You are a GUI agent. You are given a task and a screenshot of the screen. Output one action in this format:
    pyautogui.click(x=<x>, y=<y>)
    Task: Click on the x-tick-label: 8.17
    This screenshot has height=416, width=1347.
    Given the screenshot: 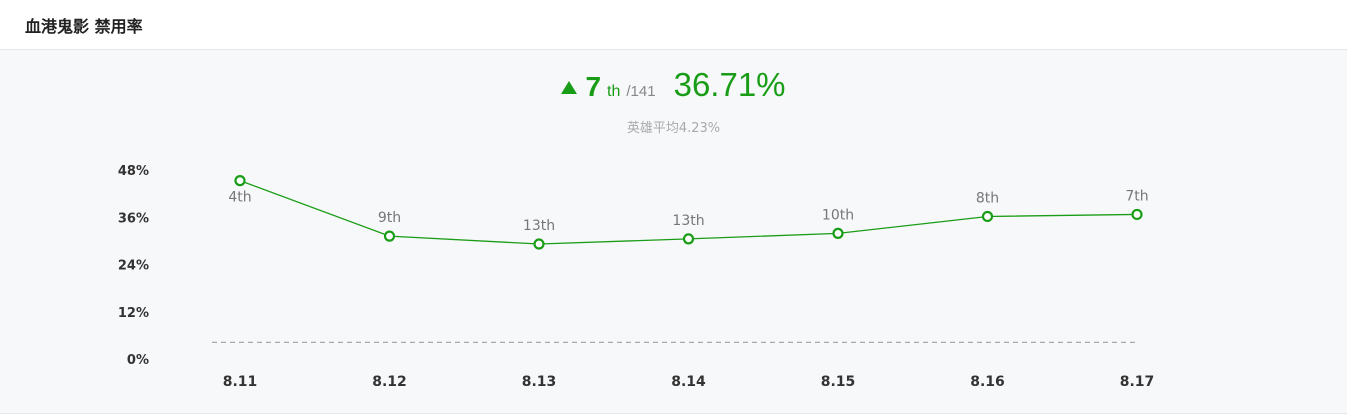 What is the action you would take?
    pyautogui.click(x=1137, y=382)
    